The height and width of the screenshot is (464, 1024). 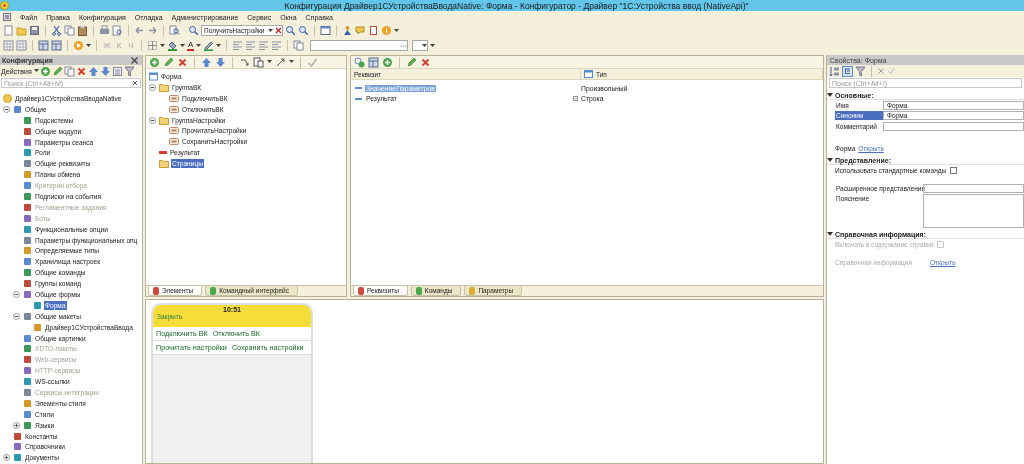 I want to click on font-color-button: A, so click(x=191, y=45).